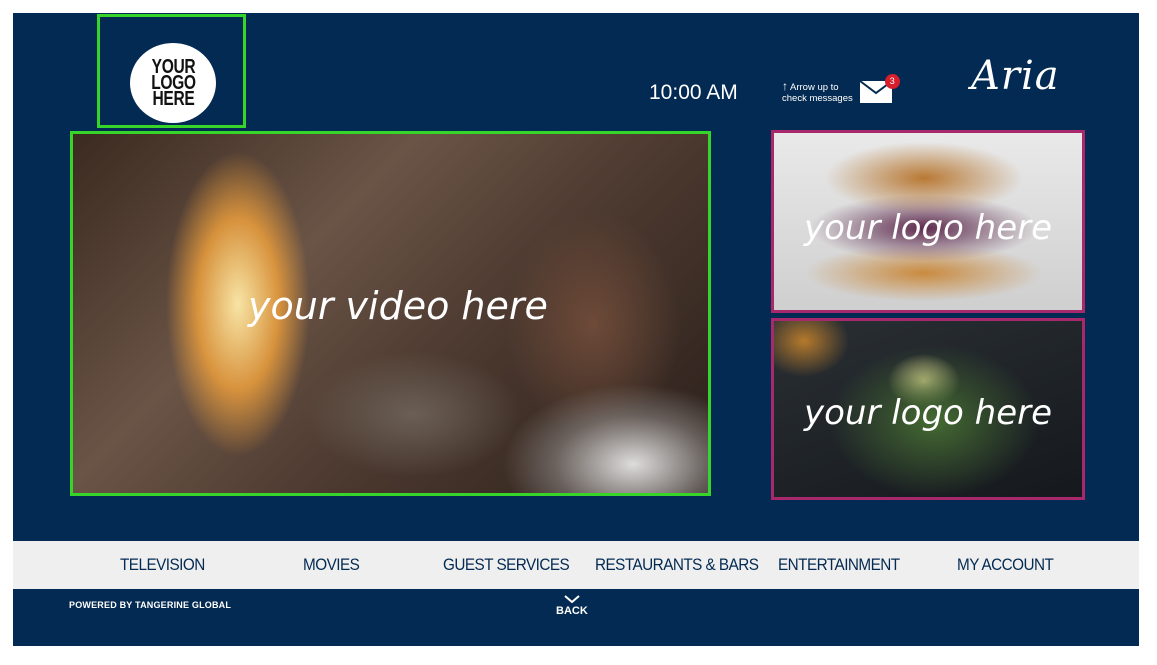  Describe the element at coordinates (785, 85) in the screenshot. I see `arrow-up-icon: ↑` at that location.